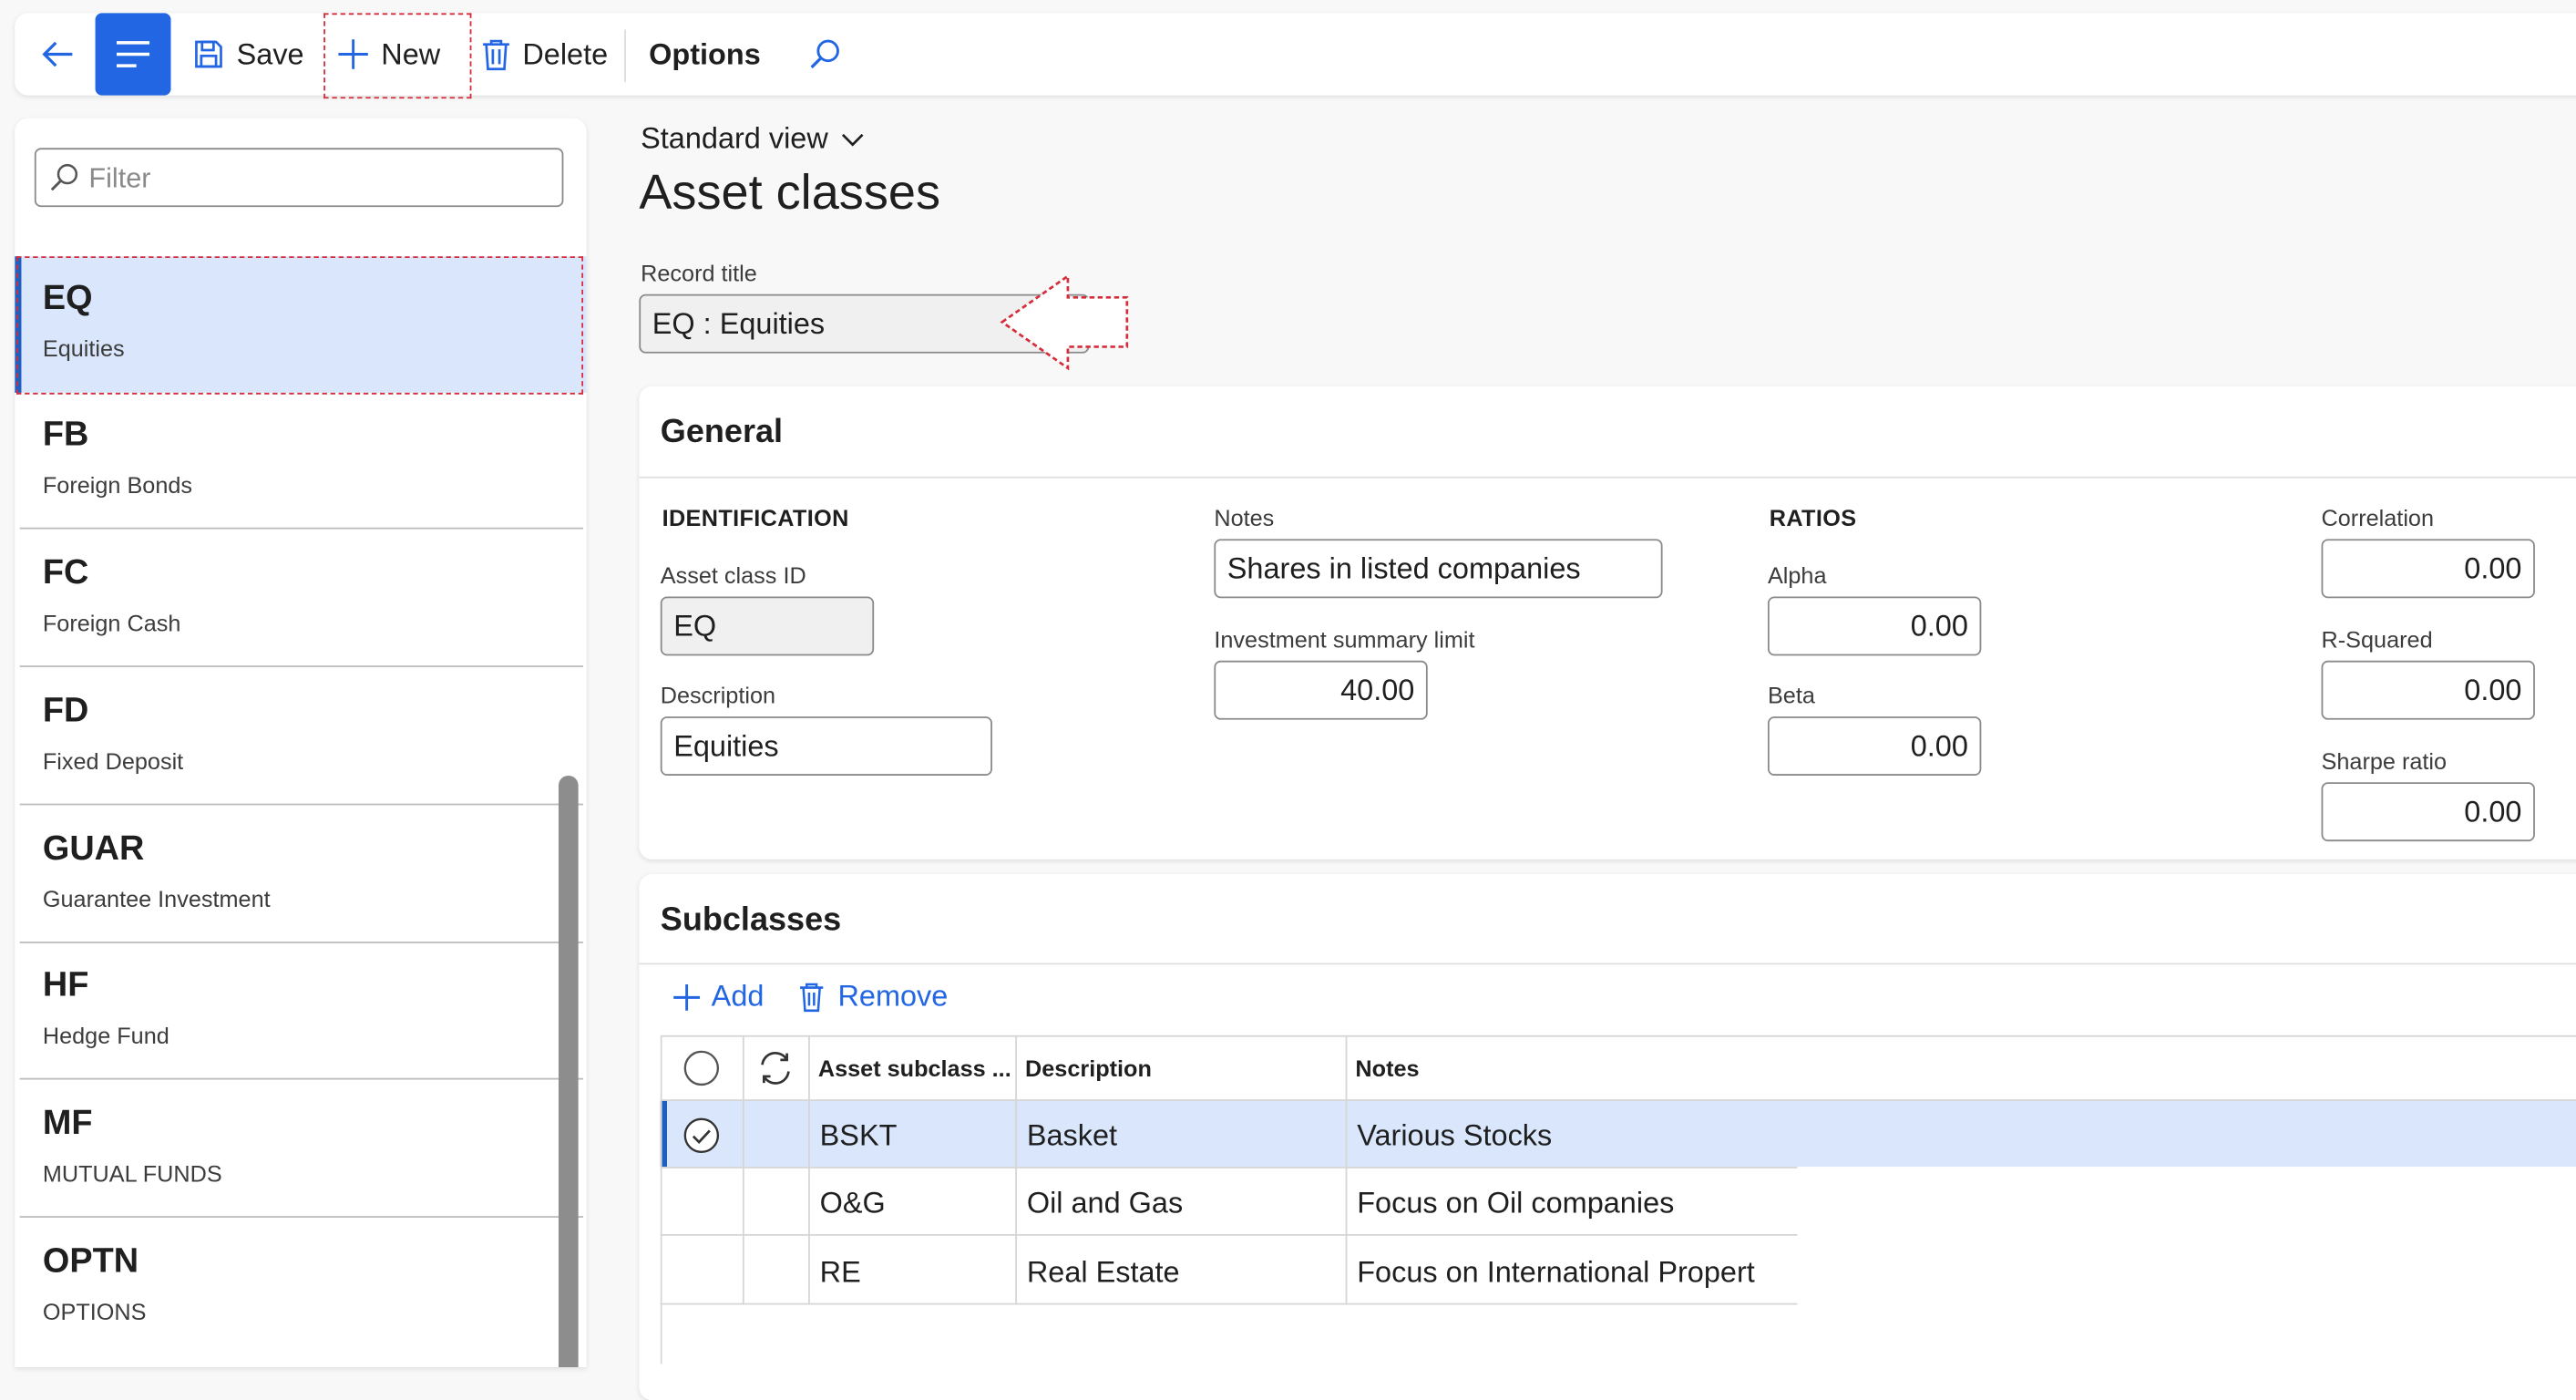  I want to click on grid-cell-description: Oil and Gas, so click(1105, 1204).